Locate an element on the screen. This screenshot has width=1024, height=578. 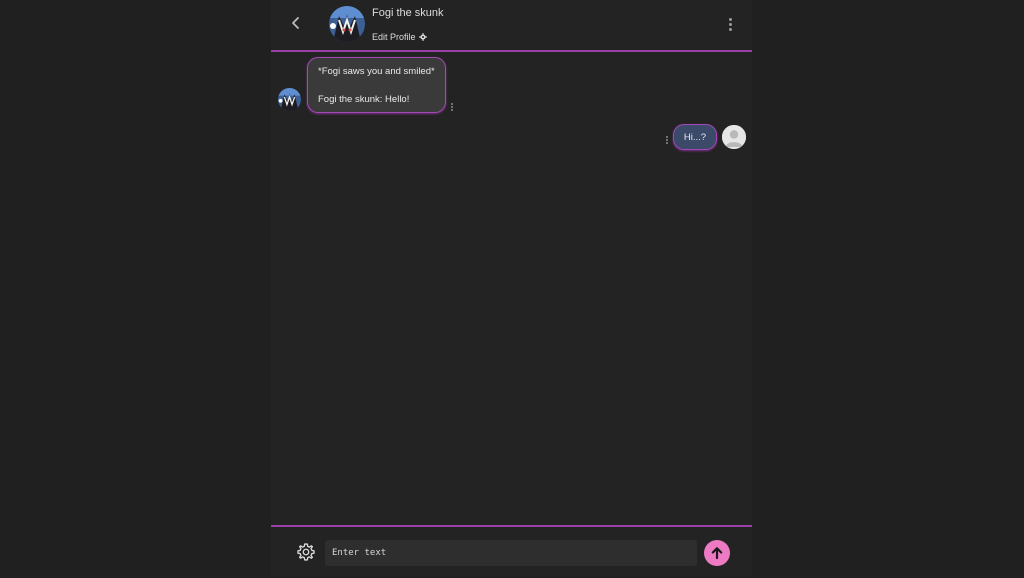
send-button is located at coordinates (717, 553).